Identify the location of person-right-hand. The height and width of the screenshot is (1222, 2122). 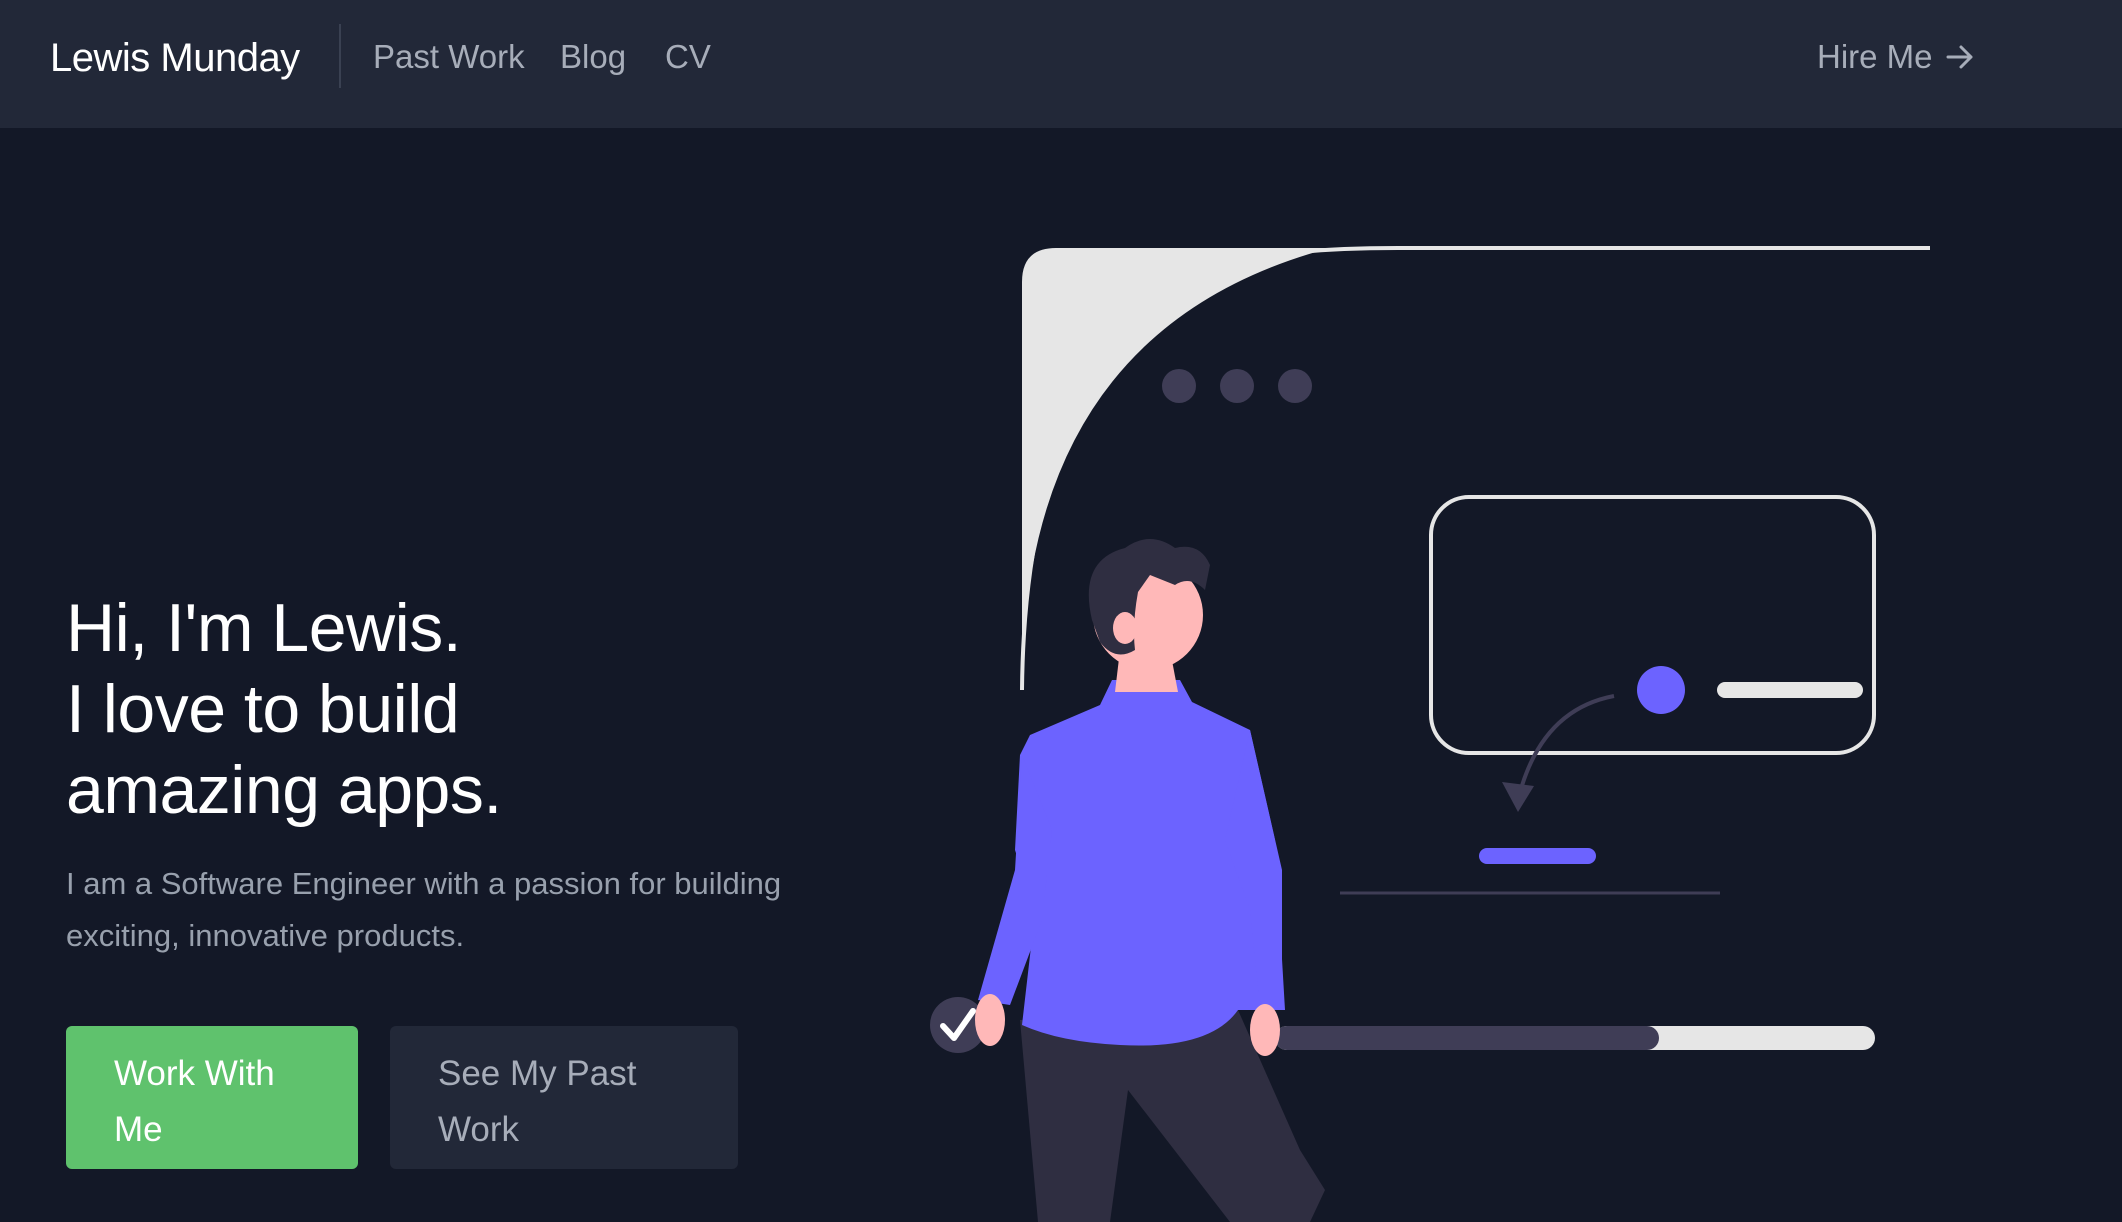
(1265, 1030).